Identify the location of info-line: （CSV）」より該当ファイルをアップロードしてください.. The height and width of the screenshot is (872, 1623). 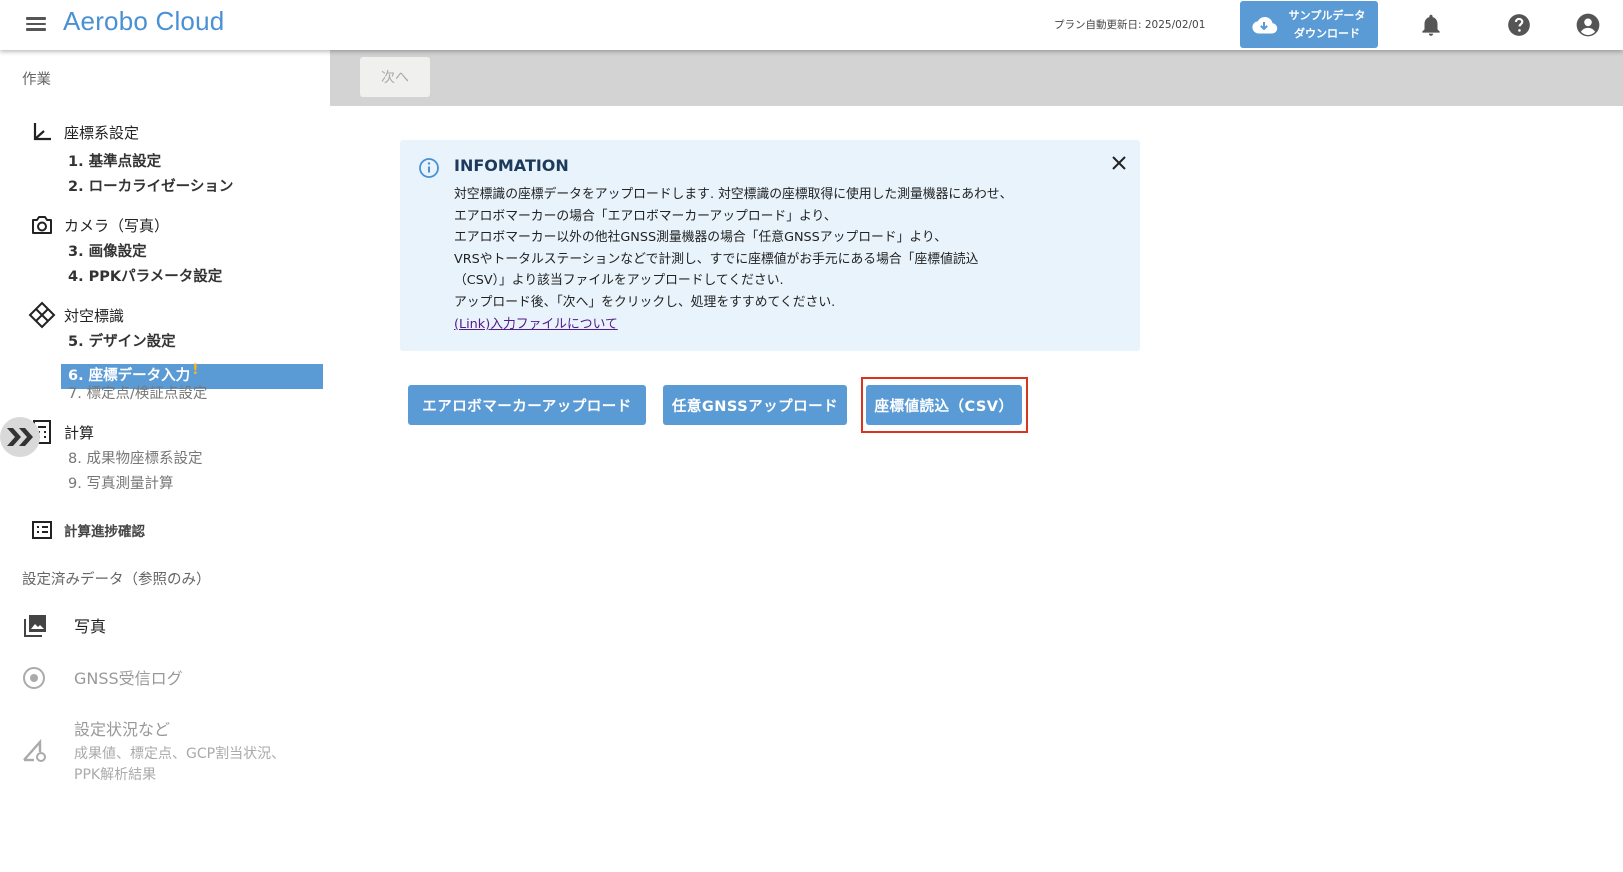
(619, 280).